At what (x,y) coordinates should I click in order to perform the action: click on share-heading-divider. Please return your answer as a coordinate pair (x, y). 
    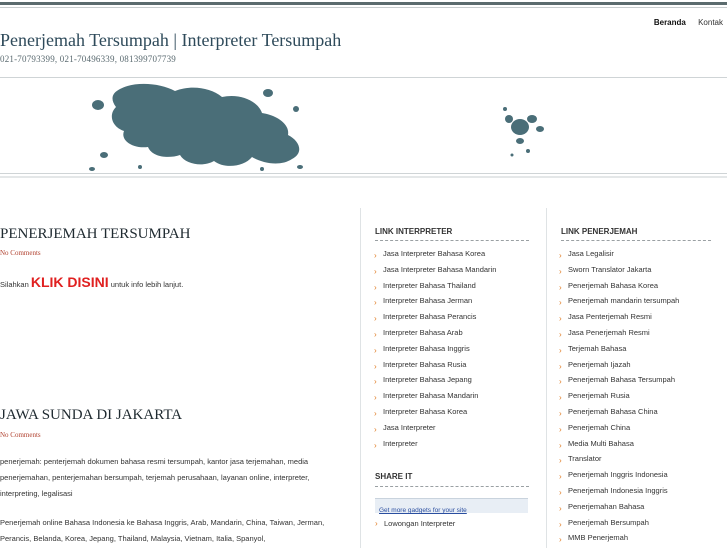
    Looking at the image, I should click on (452, 486).